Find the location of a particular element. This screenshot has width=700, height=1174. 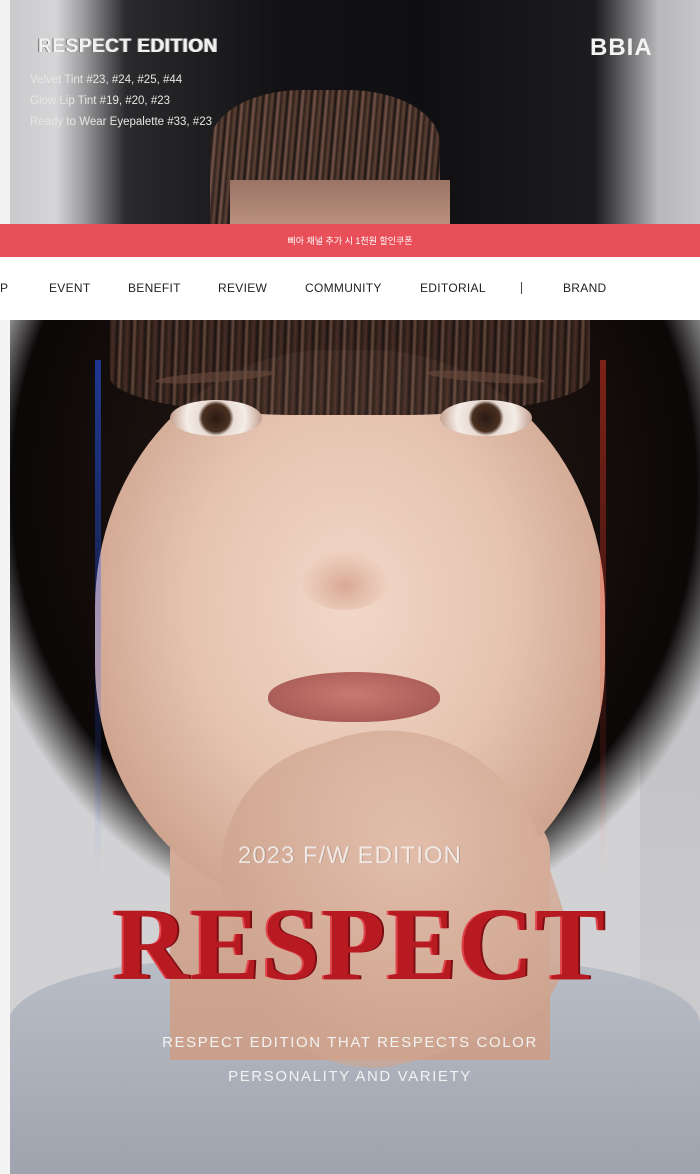

model-nose is located at coordinates (345, 580).